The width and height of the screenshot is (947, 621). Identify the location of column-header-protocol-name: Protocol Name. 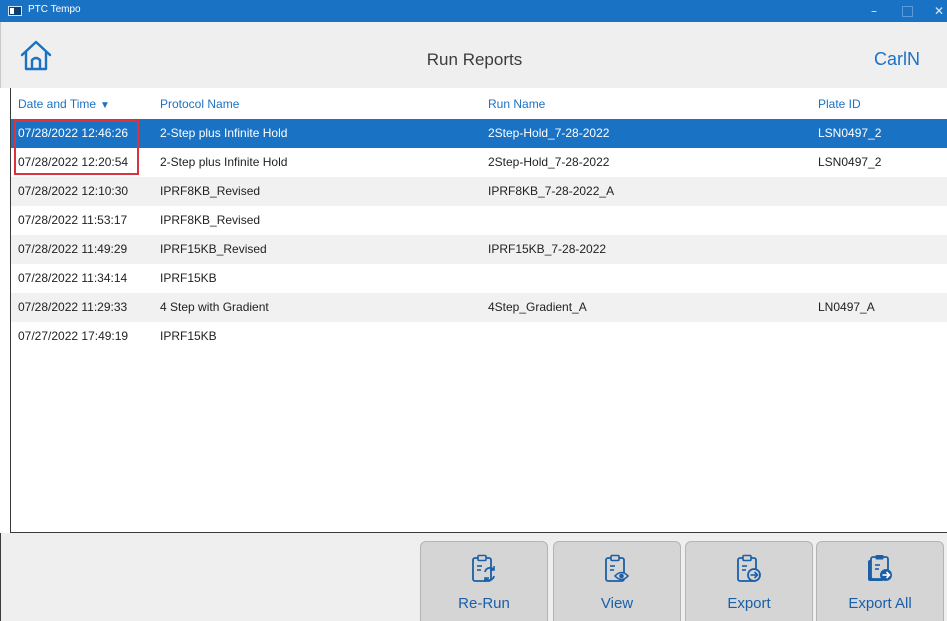
(199, 104).